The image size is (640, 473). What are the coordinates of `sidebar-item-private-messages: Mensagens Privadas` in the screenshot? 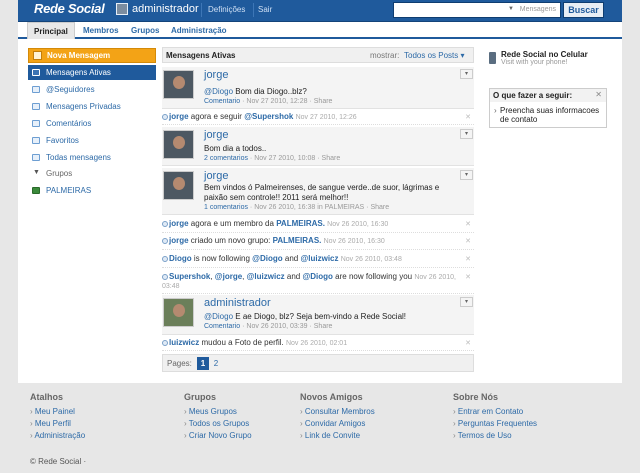 It's located at (92, 106).